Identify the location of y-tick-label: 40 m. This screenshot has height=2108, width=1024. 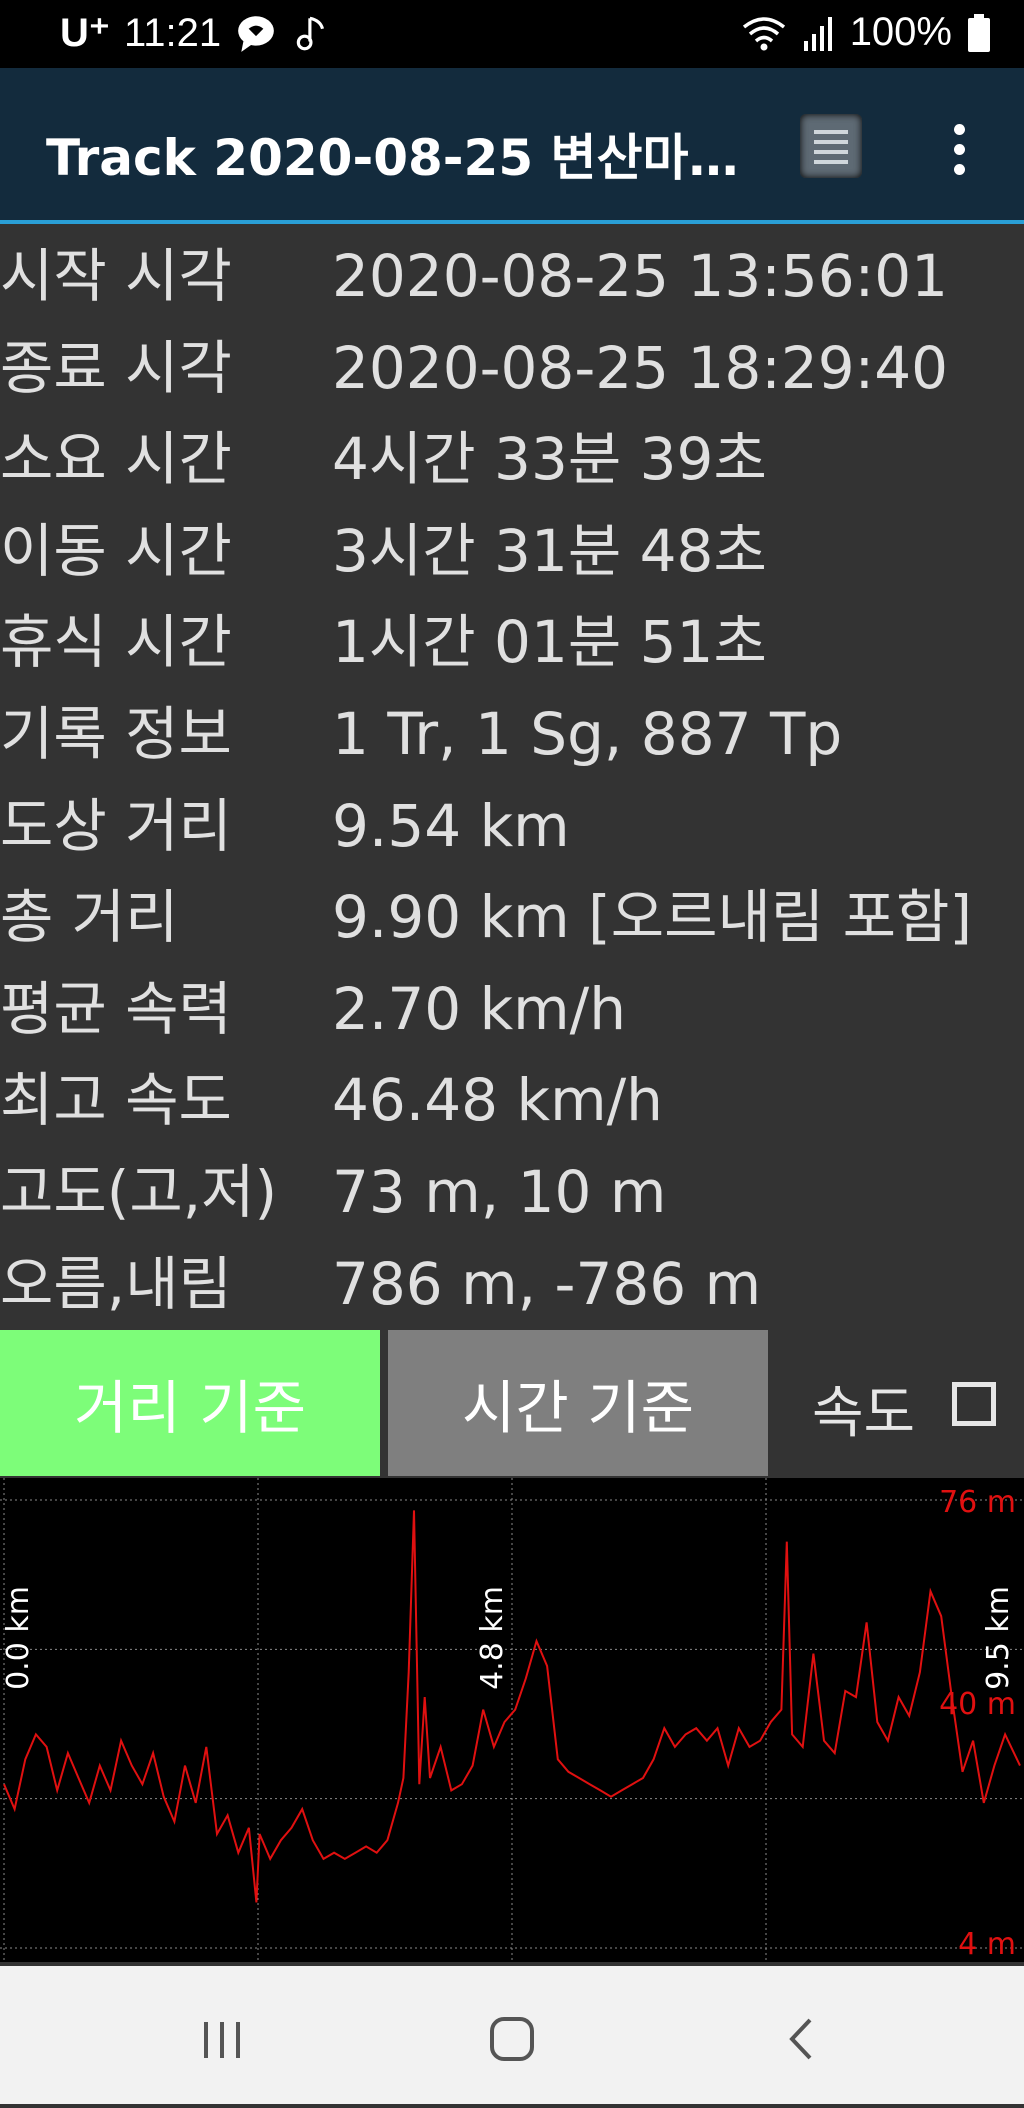
(977, 1704).